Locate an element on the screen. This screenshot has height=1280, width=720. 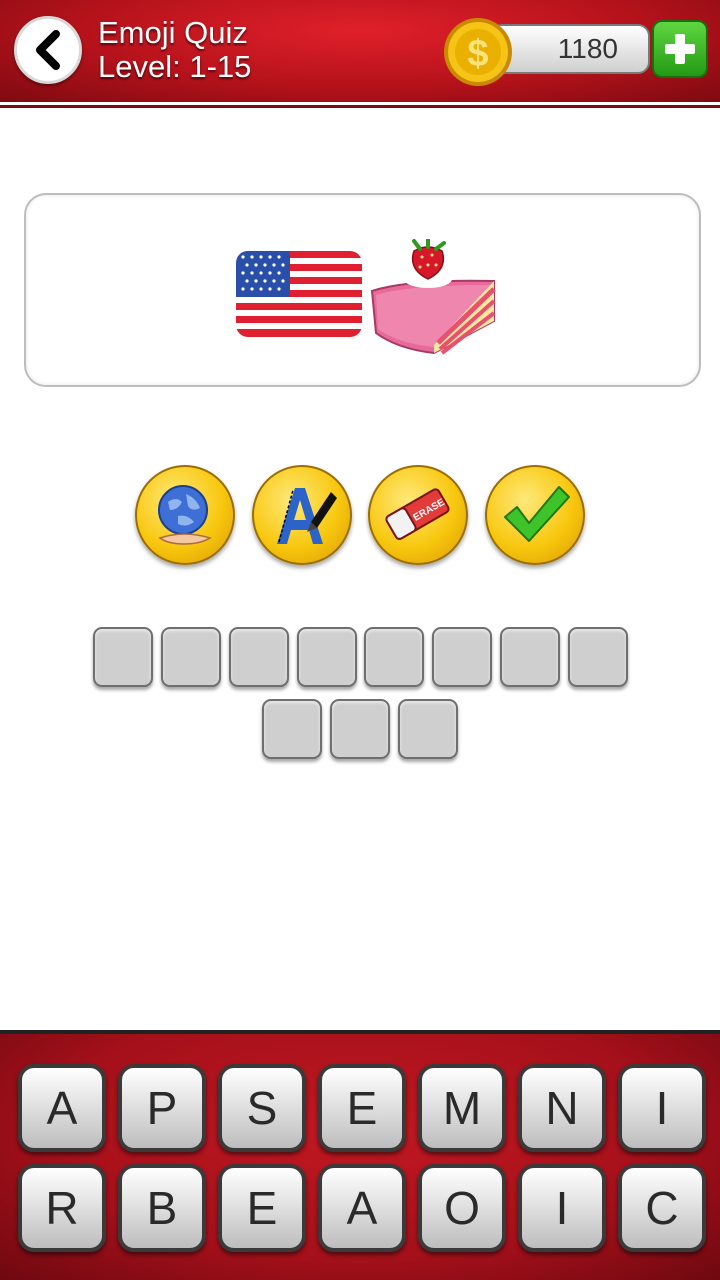
add-coins-button is located at coordinates (680, 49).